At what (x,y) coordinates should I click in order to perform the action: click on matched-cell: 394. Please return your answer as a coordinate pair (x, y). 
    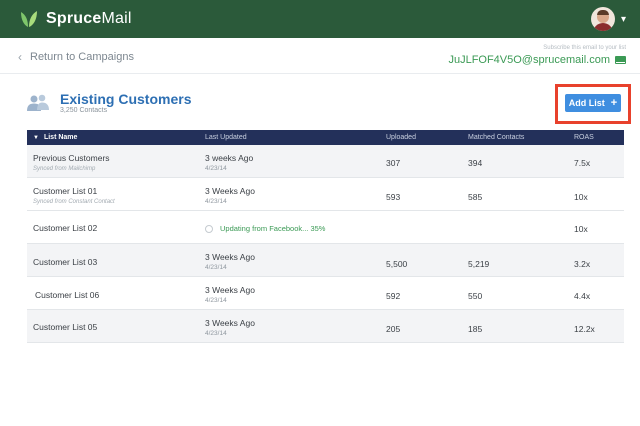
    Looking at the image, I should click on (475, 163).